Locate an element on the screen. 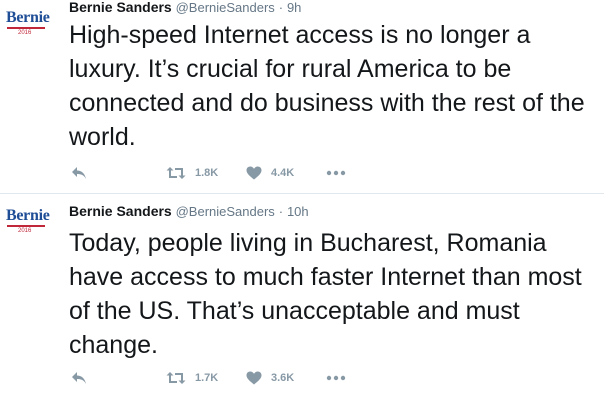 This screenshot has height=404, width=604. timestamp: 10h is located at coordinates (298, 211).